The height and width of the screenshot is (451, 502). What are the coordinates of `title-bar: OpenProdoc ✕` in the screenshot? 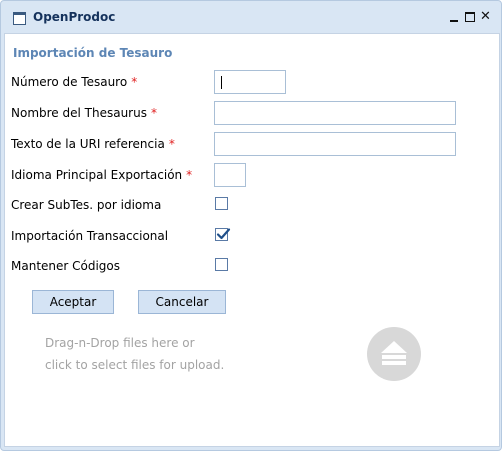 It's located at (251, 17).